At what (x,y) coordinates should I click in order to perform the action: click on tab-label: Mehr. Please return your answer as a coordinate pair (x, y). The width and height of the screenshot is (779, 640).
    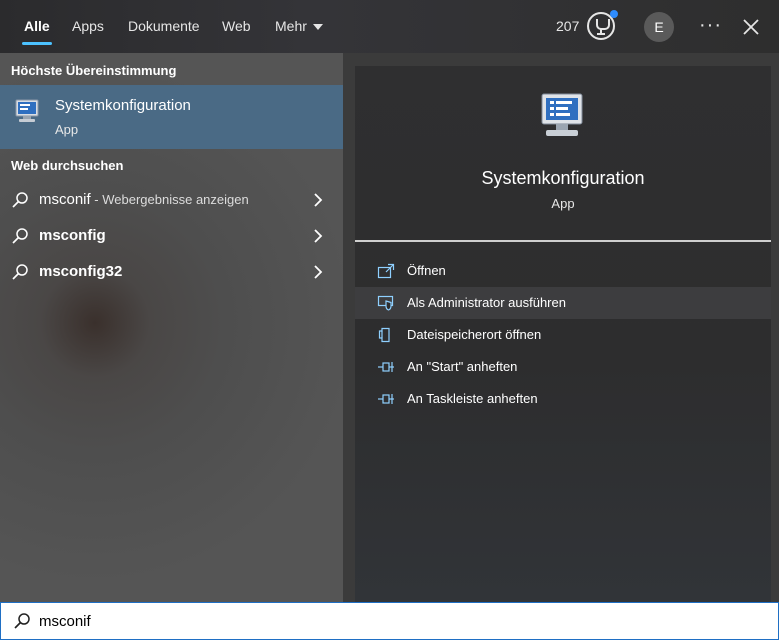
    Looking at the image, I should click on (291, 26).